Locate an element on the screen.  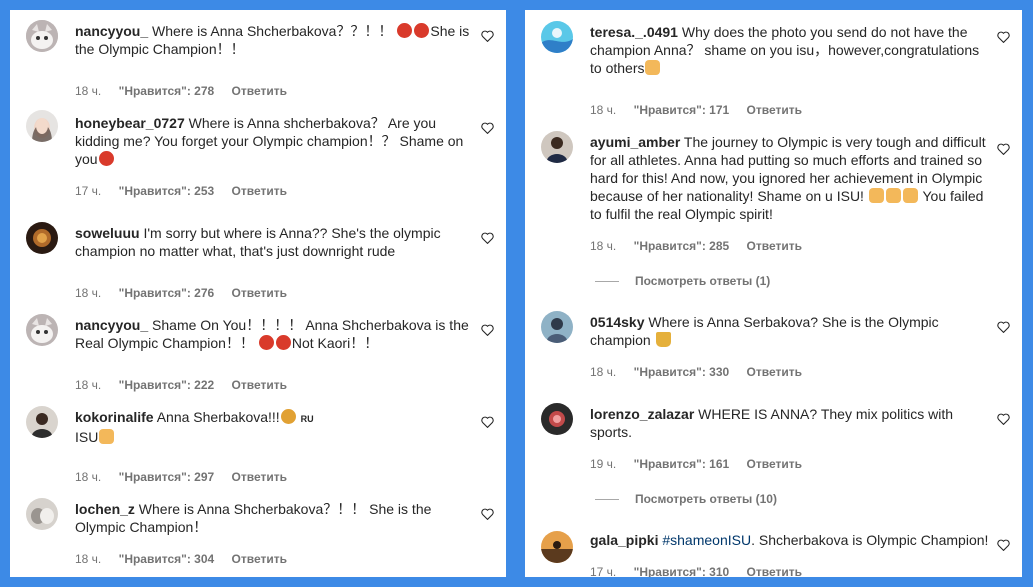
comment-meta: 18 ч. "Нравится": 222 Ответить is located at coordinates (188, 385).